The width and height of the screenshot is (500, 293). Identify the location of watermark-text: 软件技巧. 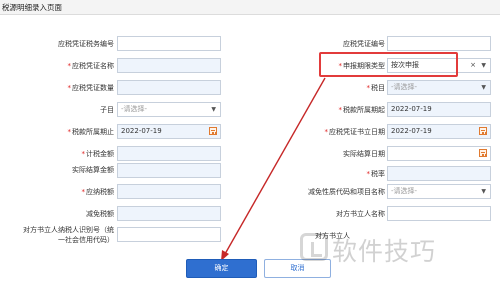
(384, 251).